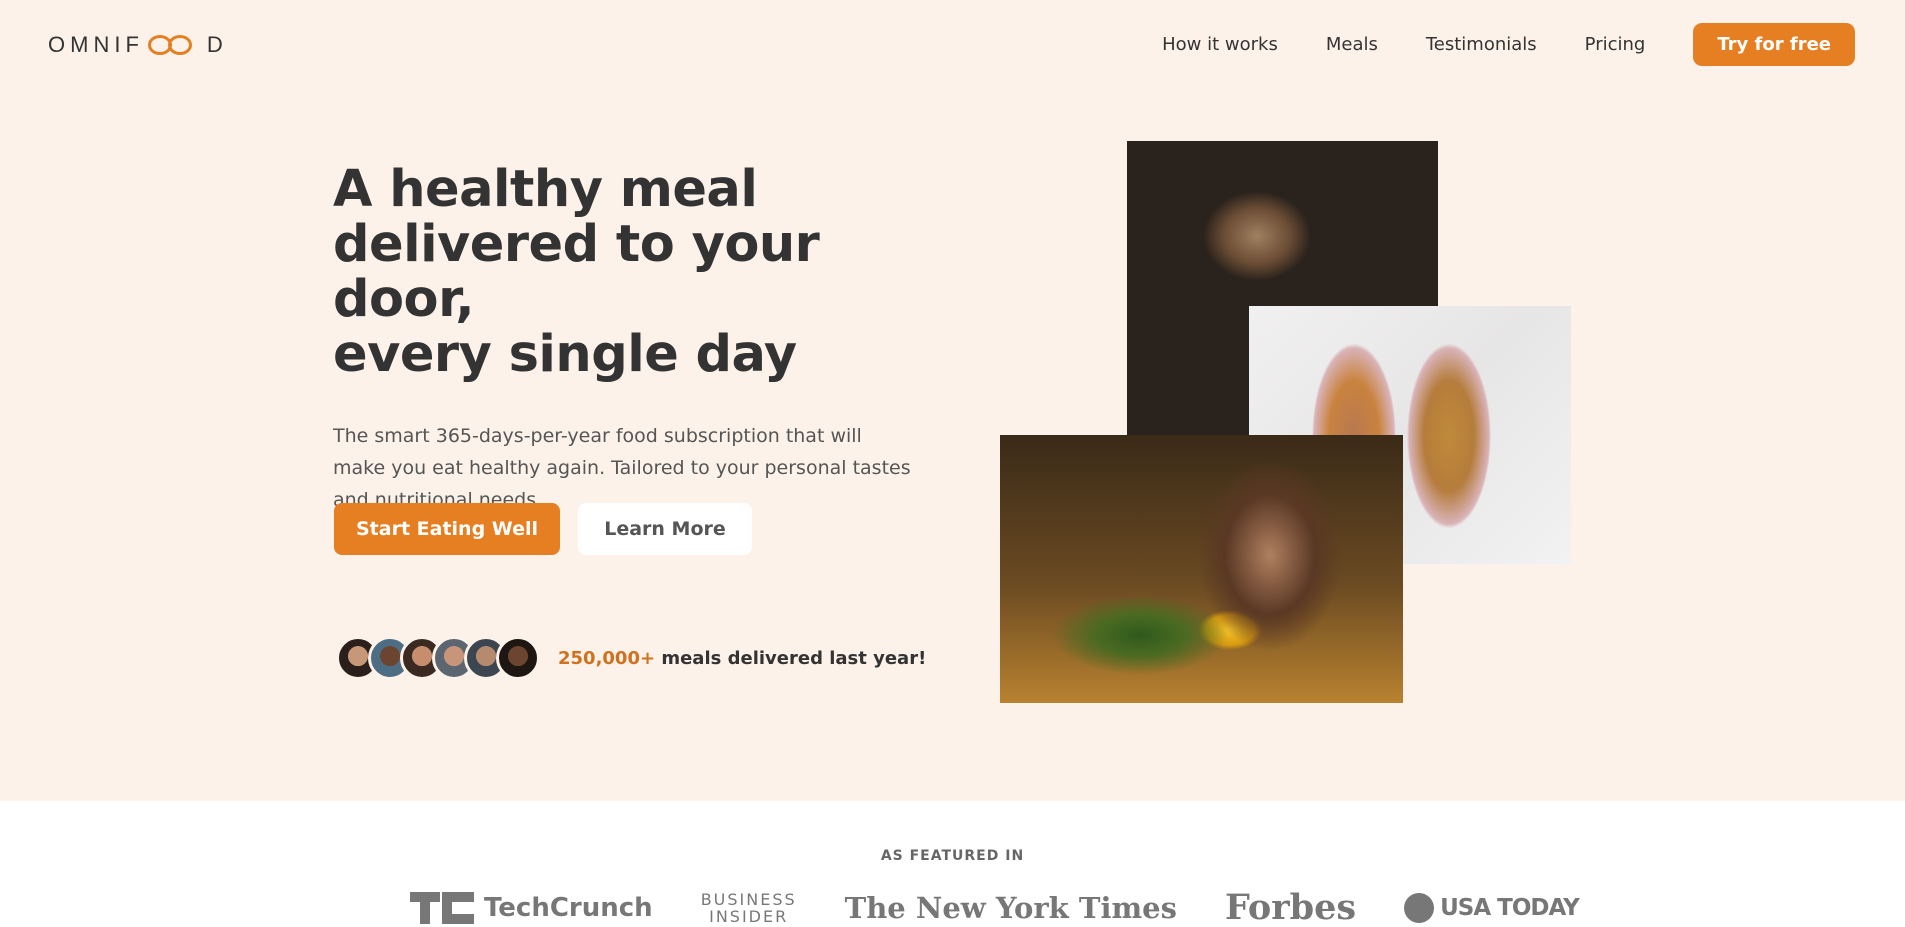 The width and height of the screenshot is (1905, 927). What do you see at coordinates (1510, 907) in the screenshot?
I see `usa-today-wordmark: USA TODAY` at bounding box center [1510, 907].